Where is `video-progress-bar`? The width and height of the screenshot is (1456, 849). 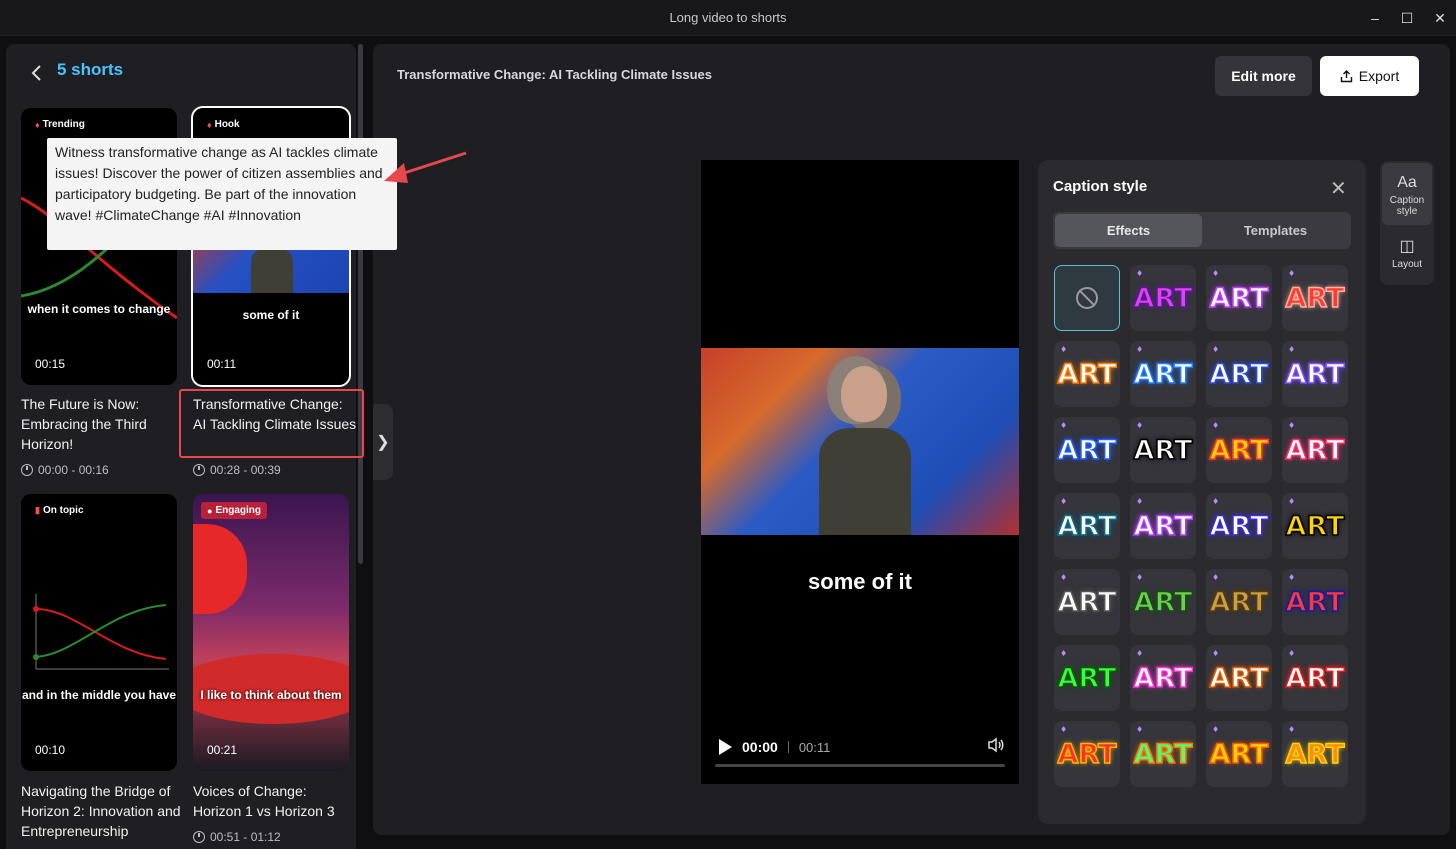
video-progress-bar is located at coordinates (860, 765).